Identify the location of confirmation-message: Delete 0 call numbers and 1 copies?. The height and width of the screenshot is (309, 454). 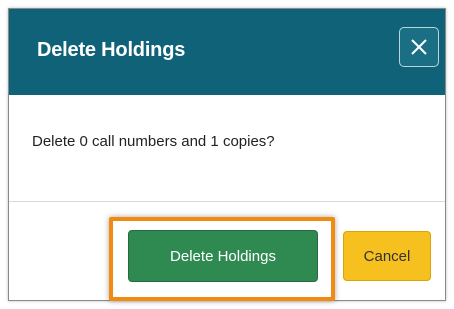
(153, 141).